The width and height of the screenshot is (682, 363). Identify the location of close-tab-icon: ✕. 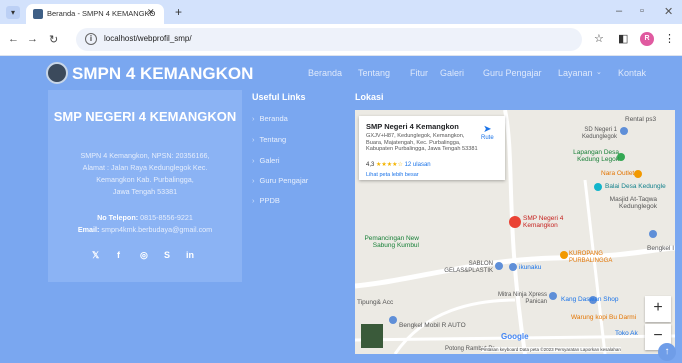
(151, 12).